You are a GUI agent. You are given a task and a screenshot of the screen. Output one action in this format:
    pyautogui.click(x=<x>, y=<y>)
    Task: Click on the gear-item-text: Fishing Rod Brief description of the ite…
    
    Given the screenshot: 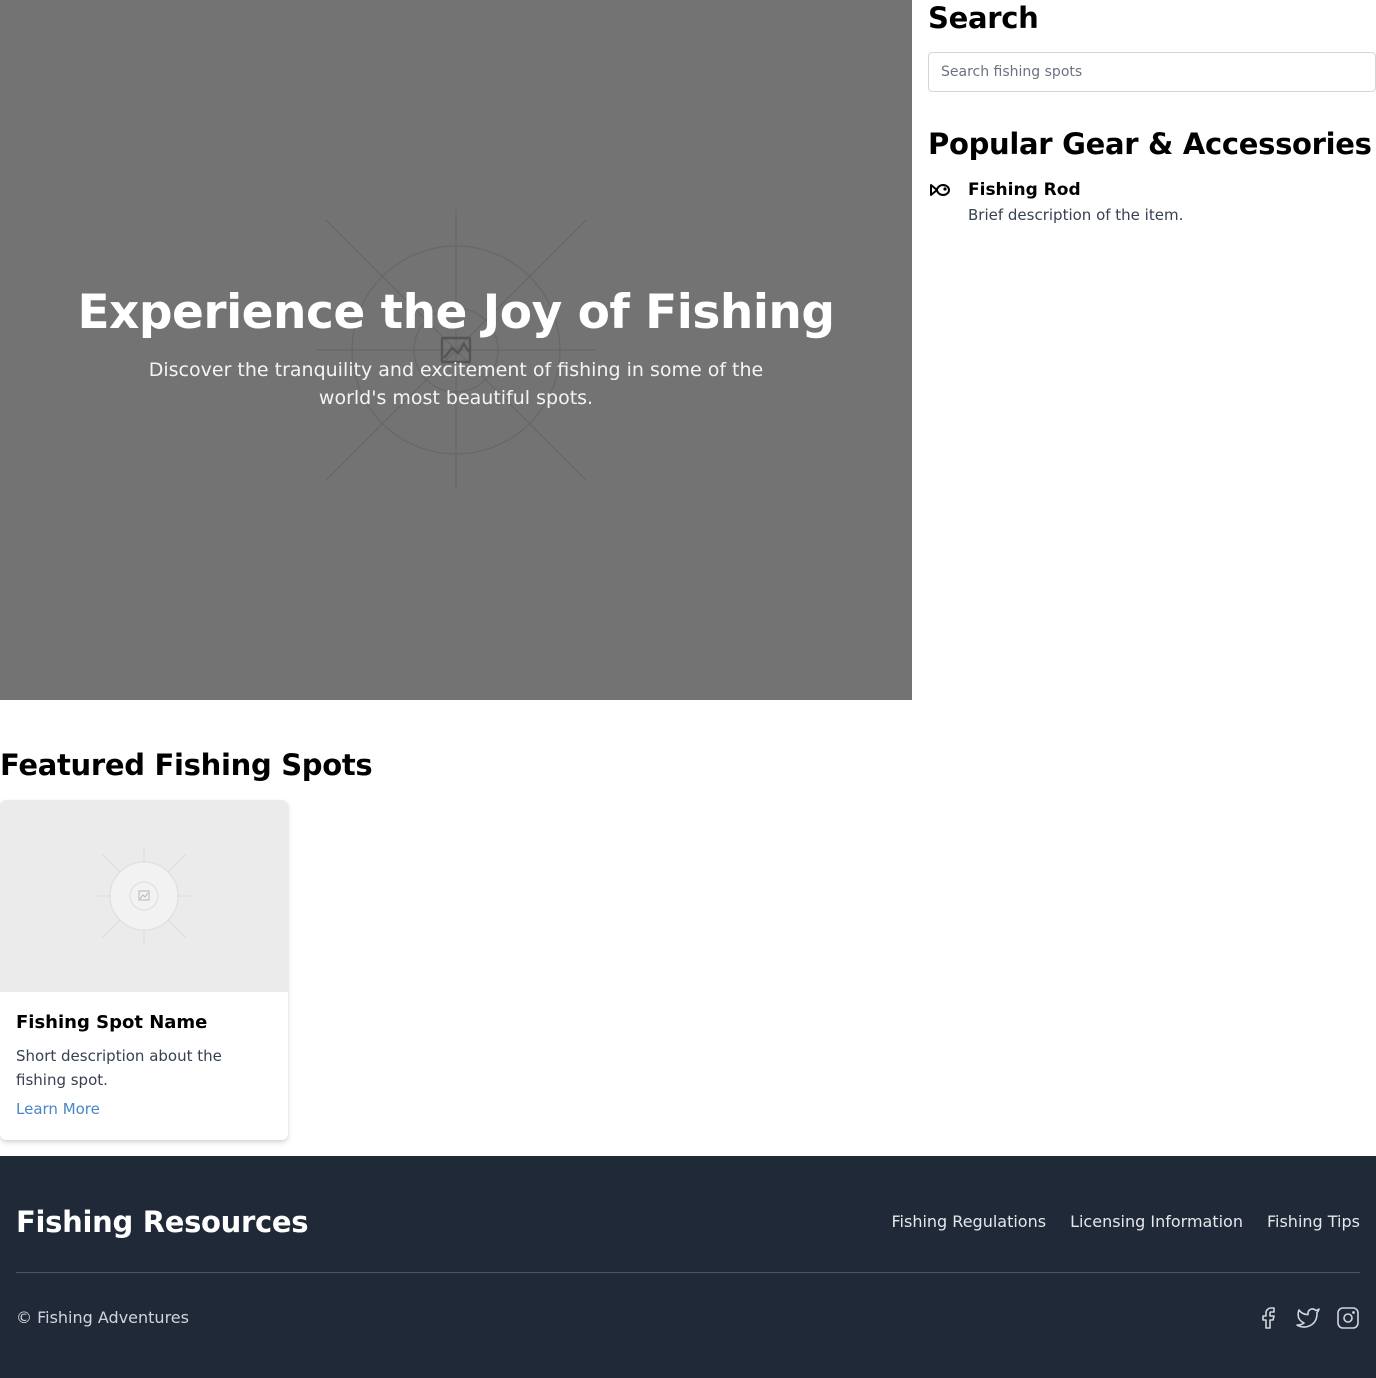 What is the action you would take?
    pyautogui.click(x=1075, y=202)
    